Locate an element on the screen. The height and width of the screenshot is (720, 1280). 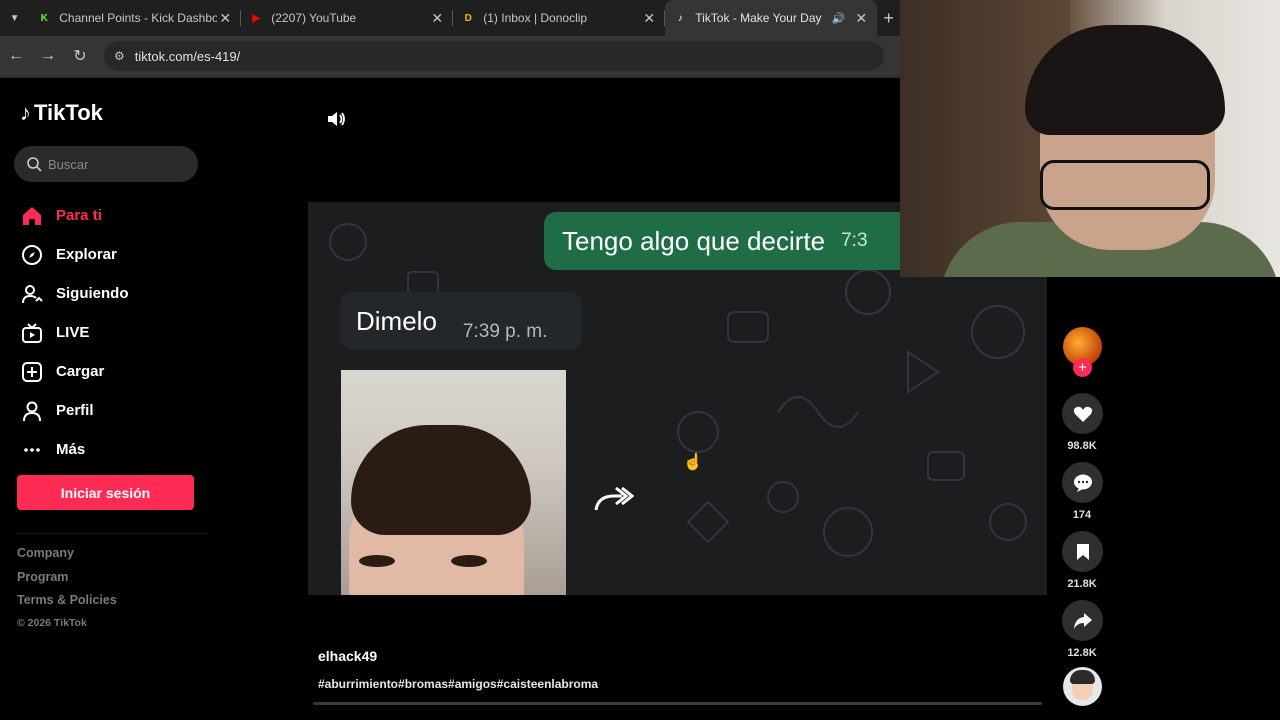
footer-link-company: Company is located at coordinates (67, 558).